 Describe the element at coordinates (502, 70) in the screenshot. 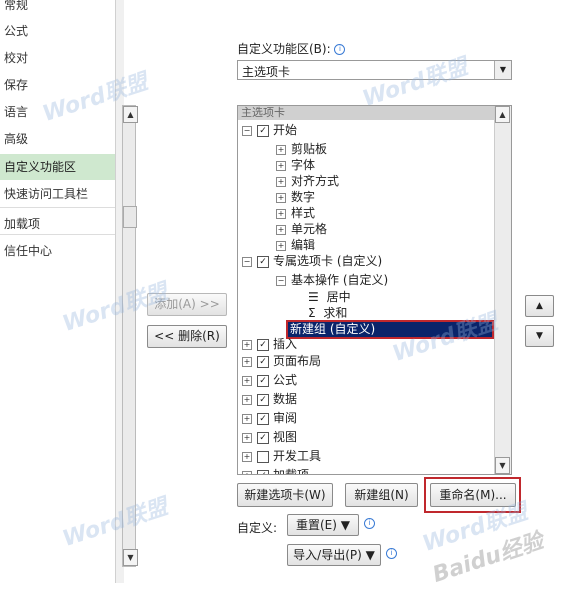

I see `chevron-down-icon: ▼` at that location.